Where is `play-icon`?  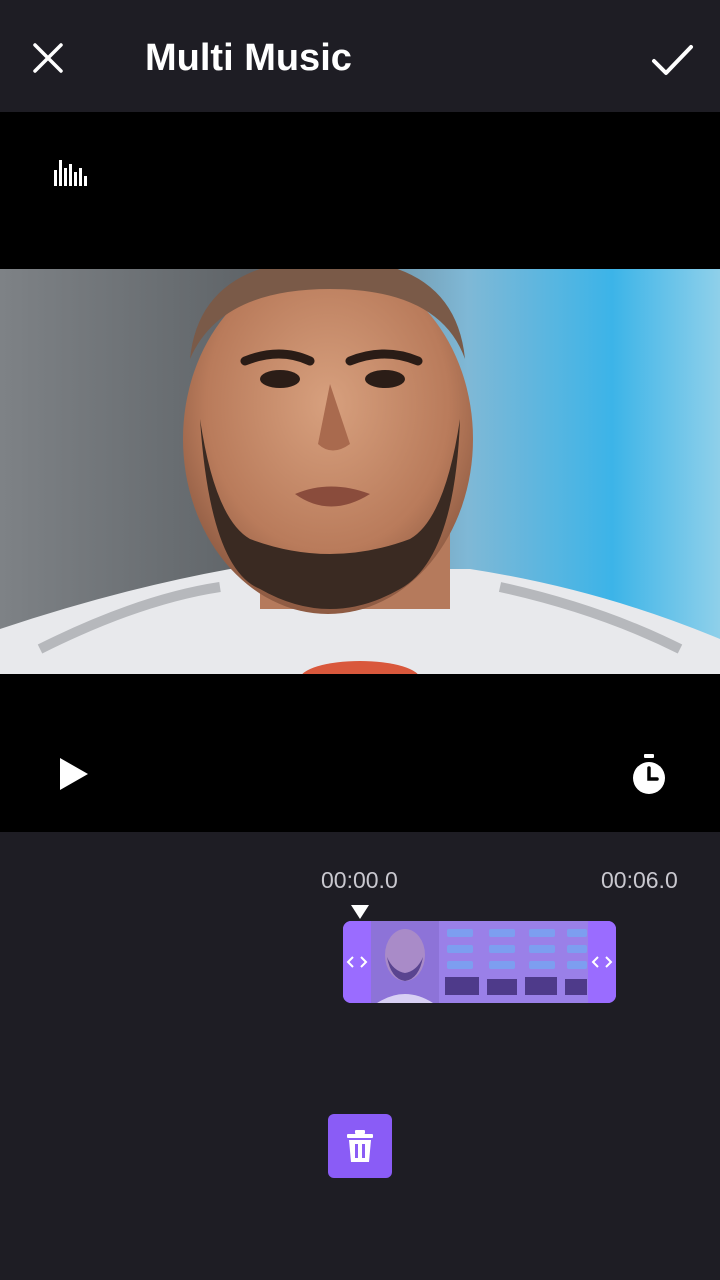 play-icon is located at coordinates (74, 774).